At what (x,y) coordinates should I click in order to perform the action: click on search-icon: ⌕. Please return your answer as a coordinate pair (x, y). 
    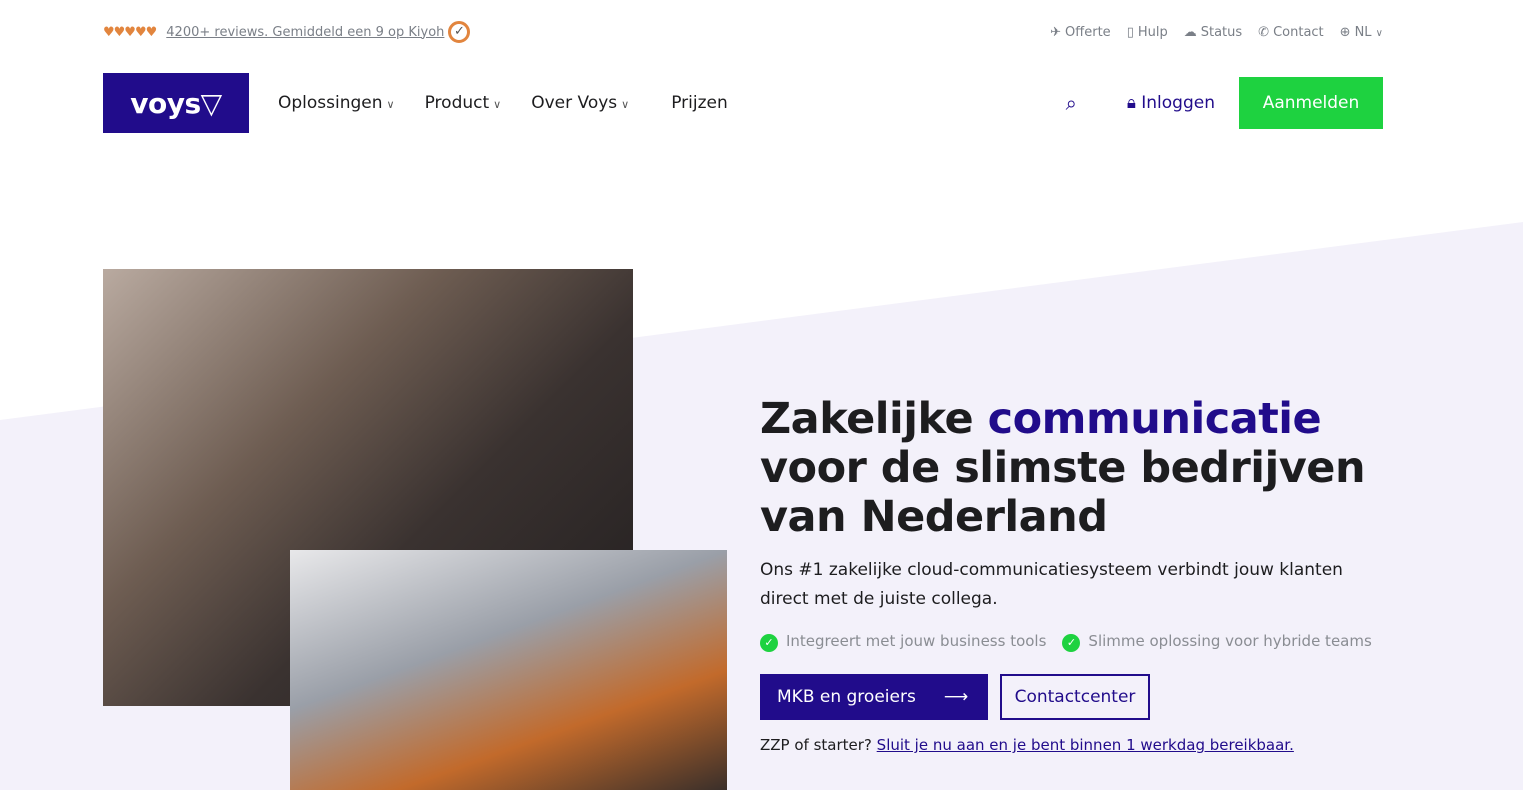
    Looking at the image, I should click on (1071, 103).